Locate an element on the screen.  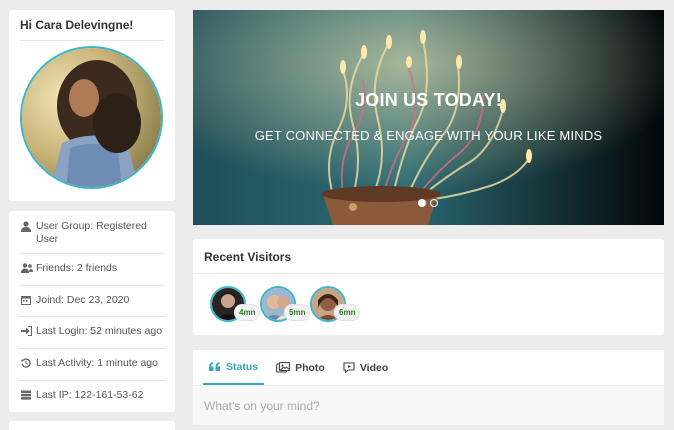
user-group-text: User Group: Registered User is located at coordinates (91, 232).